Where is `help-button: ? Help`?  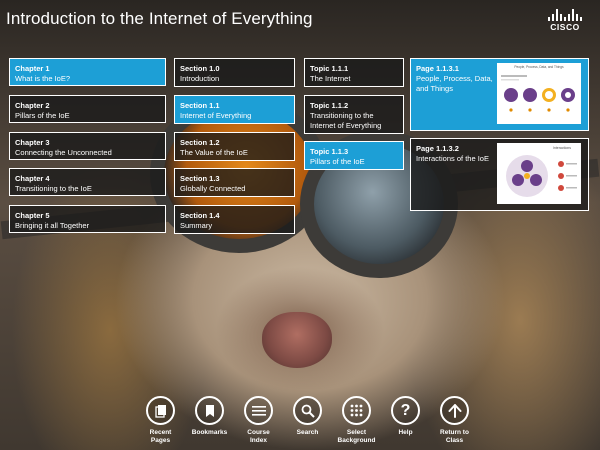
help-button: ? Help is located at coordinates (405, 420).